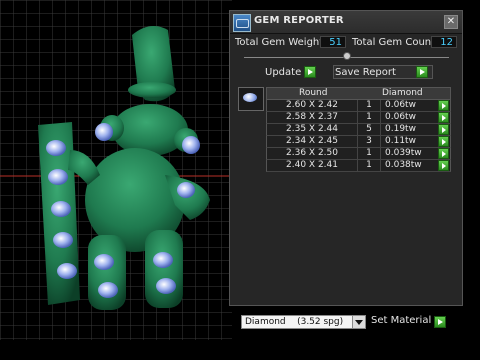 This screenshot has width=480, height=360. I want to click on total-gem-count-value: 12, so click(444, 42).